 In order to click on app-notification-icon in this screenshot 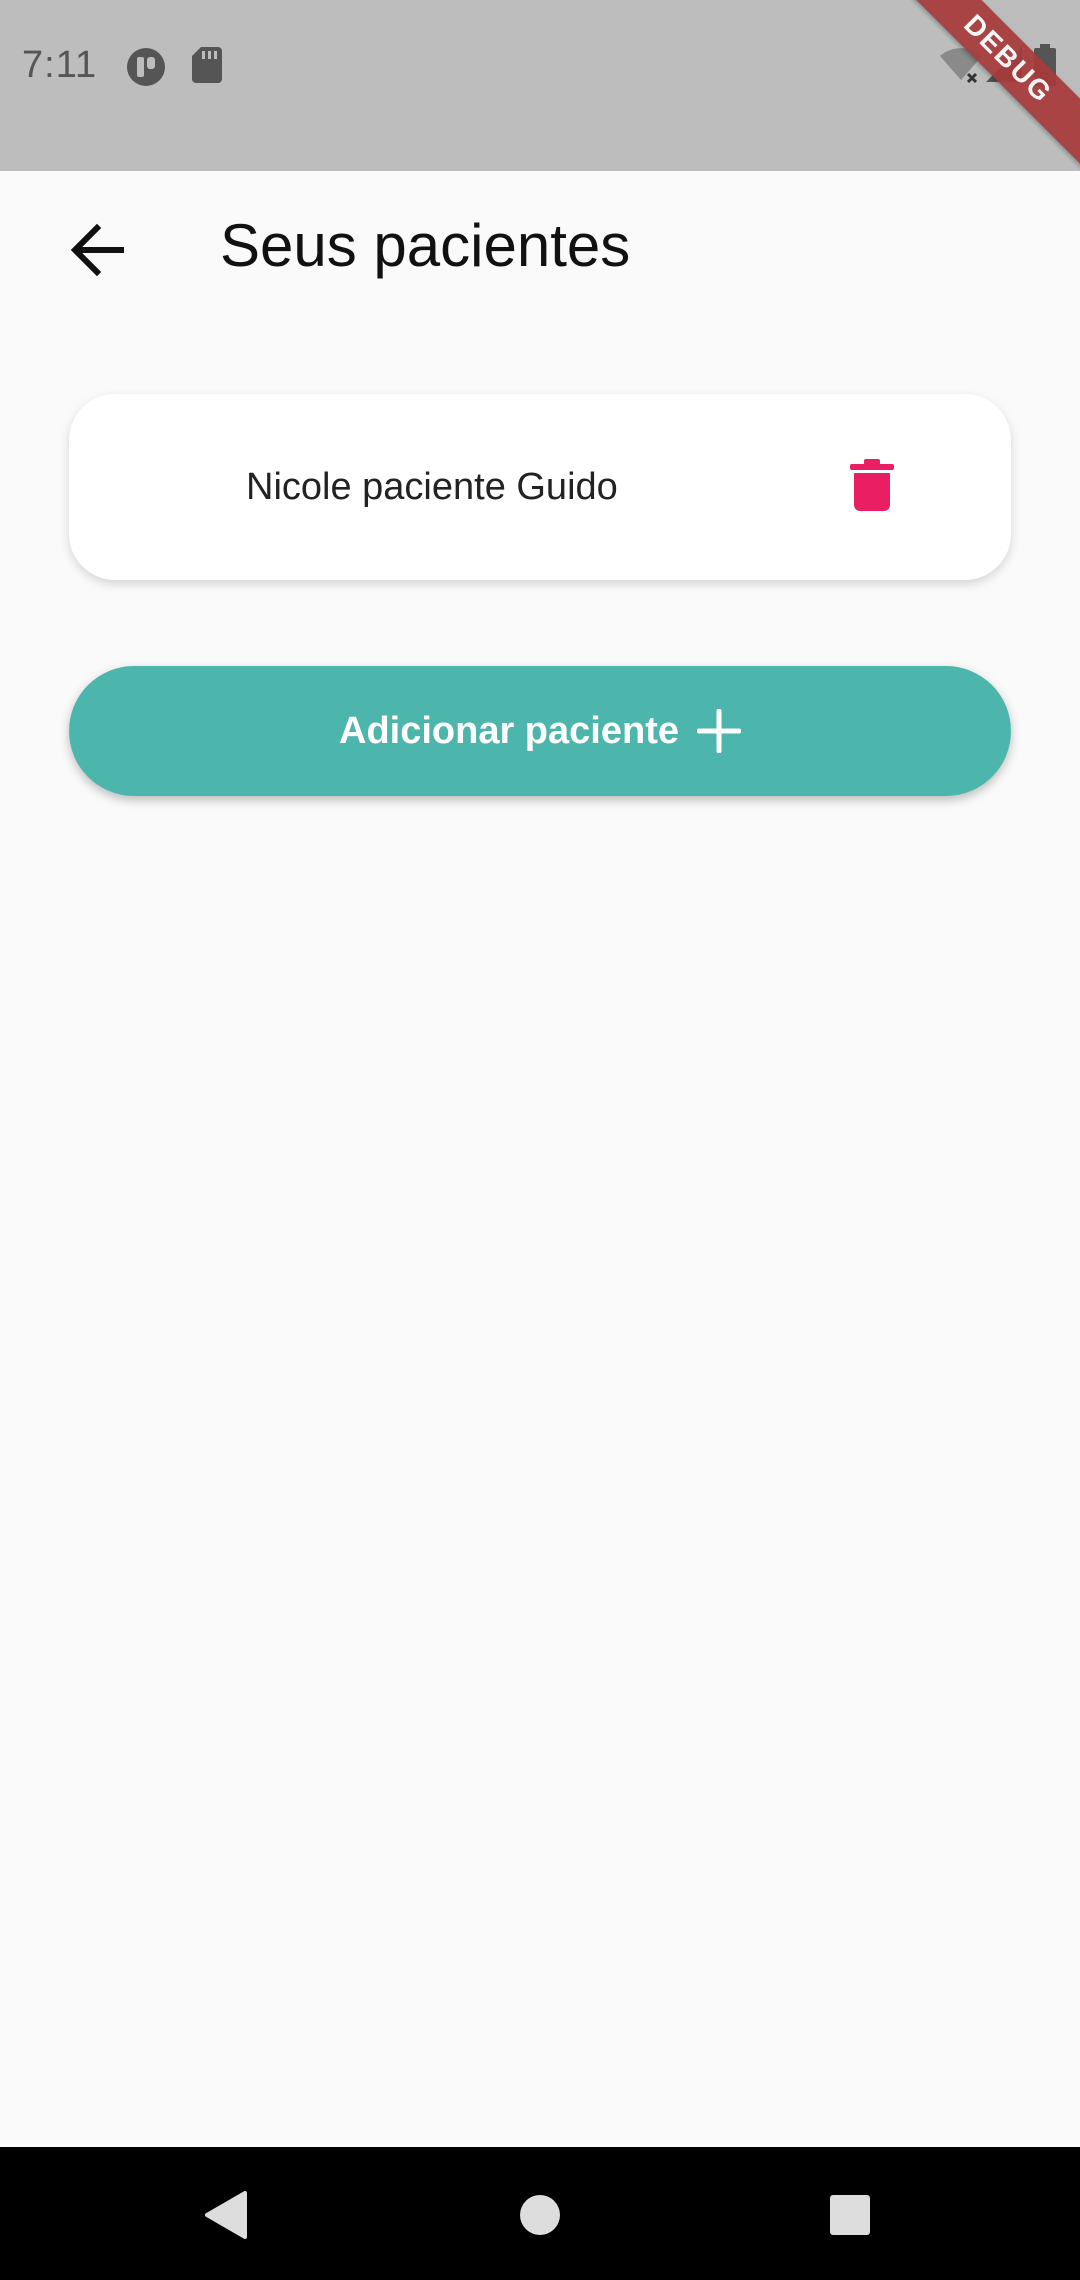, I will do `click(146, 69)`.